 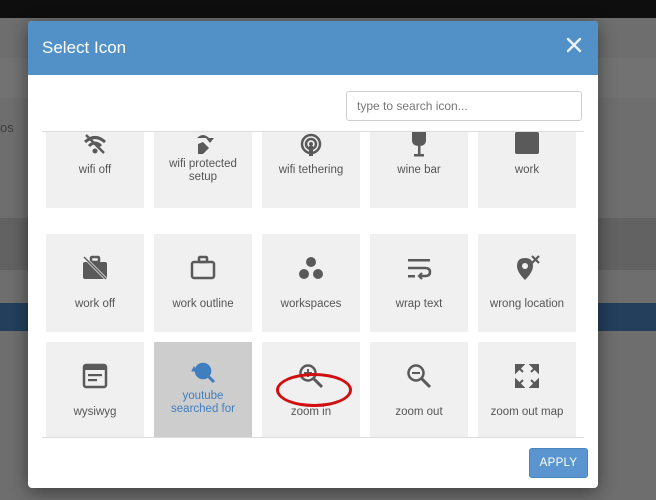 I want to click on modal-header: Select Icon, so click(x=313, y=48).